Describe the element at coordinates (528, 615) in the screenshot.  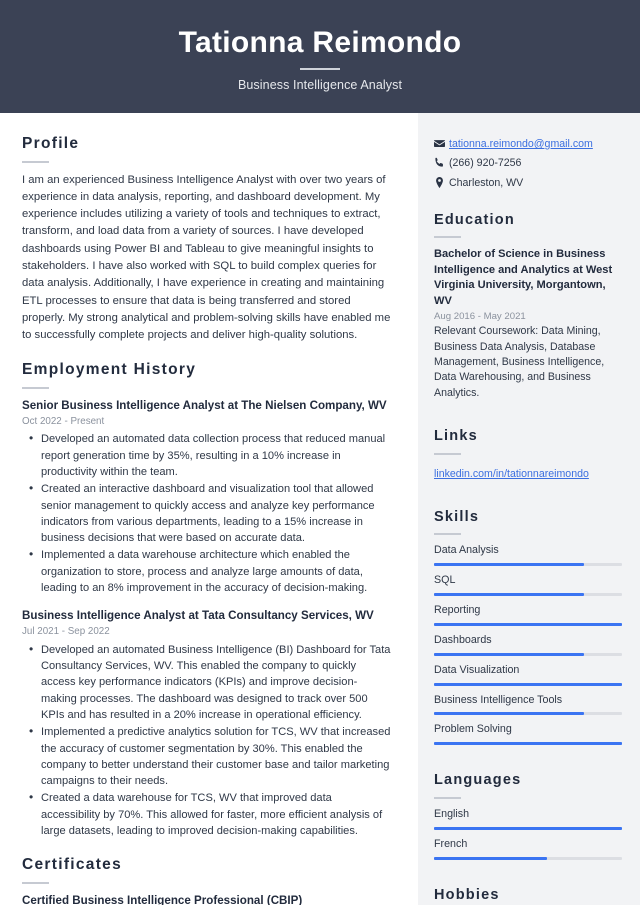
I see `skill-row: Reporting` at that location.